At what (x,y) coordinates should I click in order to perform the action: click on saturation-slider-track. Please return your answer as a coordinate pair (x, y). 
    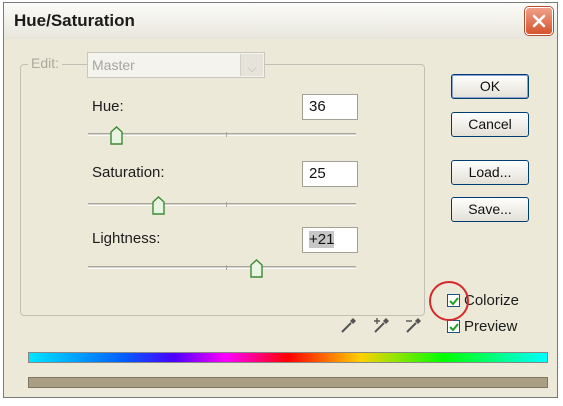
    Looking at the image, I should click on (222, 204).